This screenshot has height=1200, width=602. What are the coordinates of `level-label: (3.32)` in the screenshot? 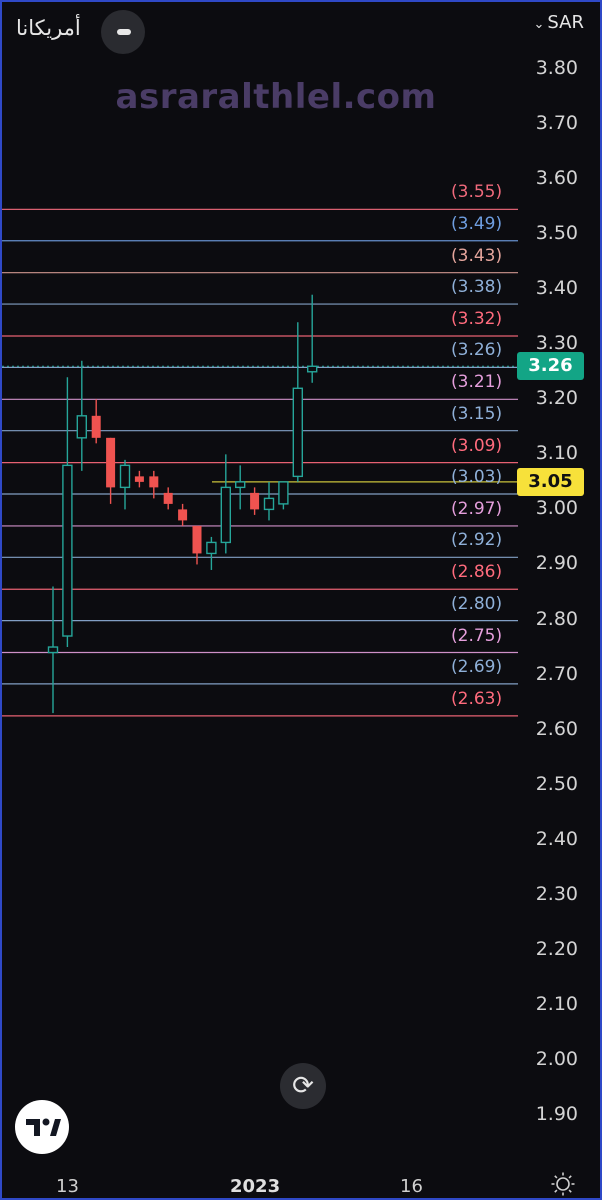 It's located at (477, 318).